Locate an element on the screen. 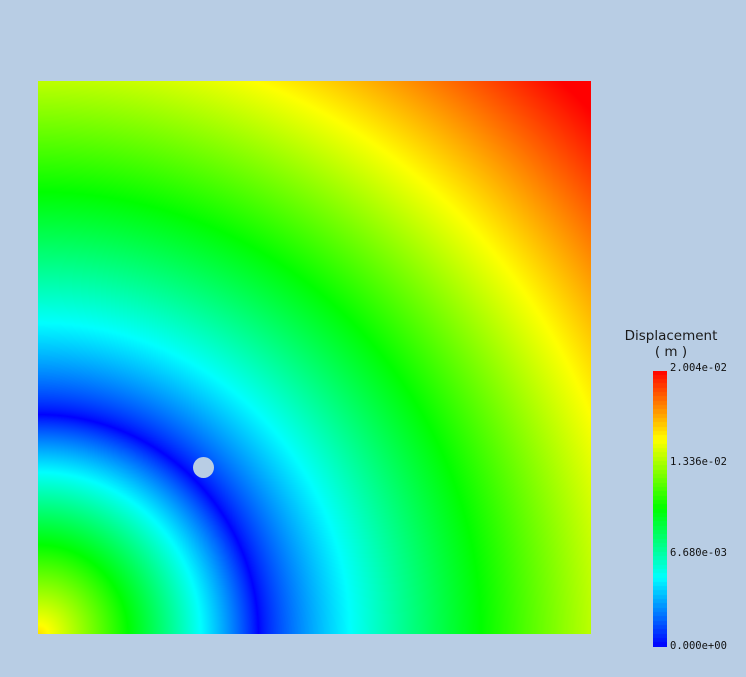 The height and width of the screenshot is (677, 746). colorbar-tick-label: 1.336e-02 is located at coordinates (698, 462).